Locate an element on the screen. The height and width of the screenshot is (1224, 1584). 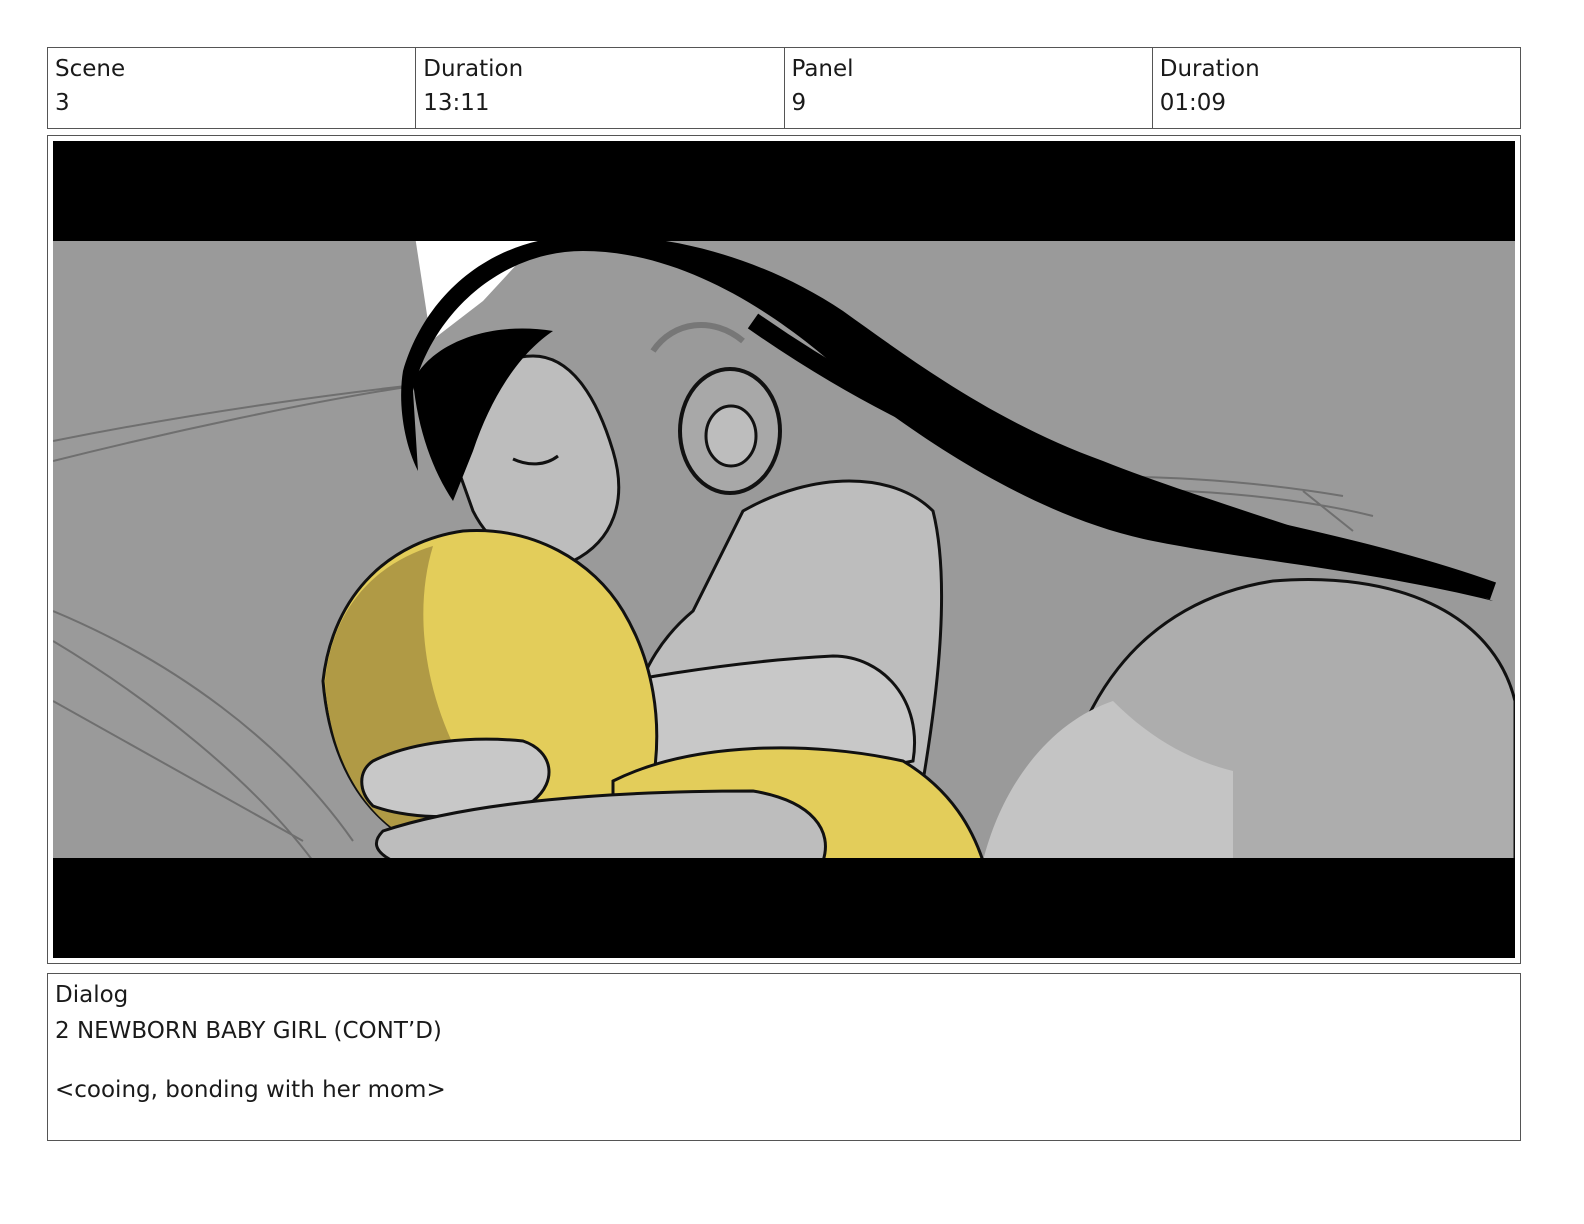
dialog-speaker: 2 NEWBORN BABY GIRL (CONT’D) is located at coordinates (248, 1031).